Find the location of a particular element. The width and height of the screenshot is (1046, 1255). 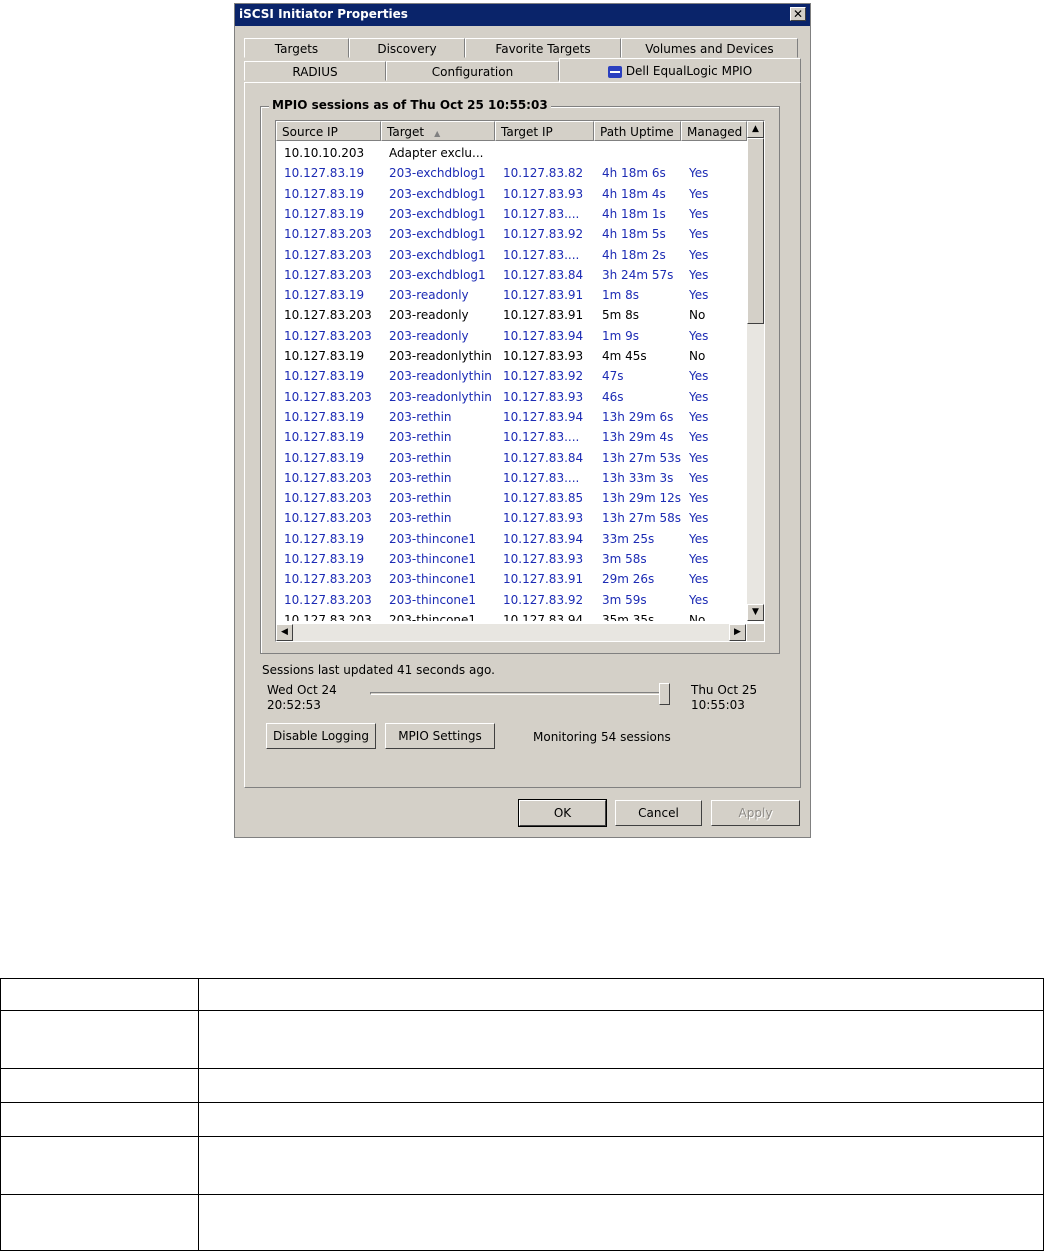

tab-configuration: Configuration is located at coordinates (472, 71).